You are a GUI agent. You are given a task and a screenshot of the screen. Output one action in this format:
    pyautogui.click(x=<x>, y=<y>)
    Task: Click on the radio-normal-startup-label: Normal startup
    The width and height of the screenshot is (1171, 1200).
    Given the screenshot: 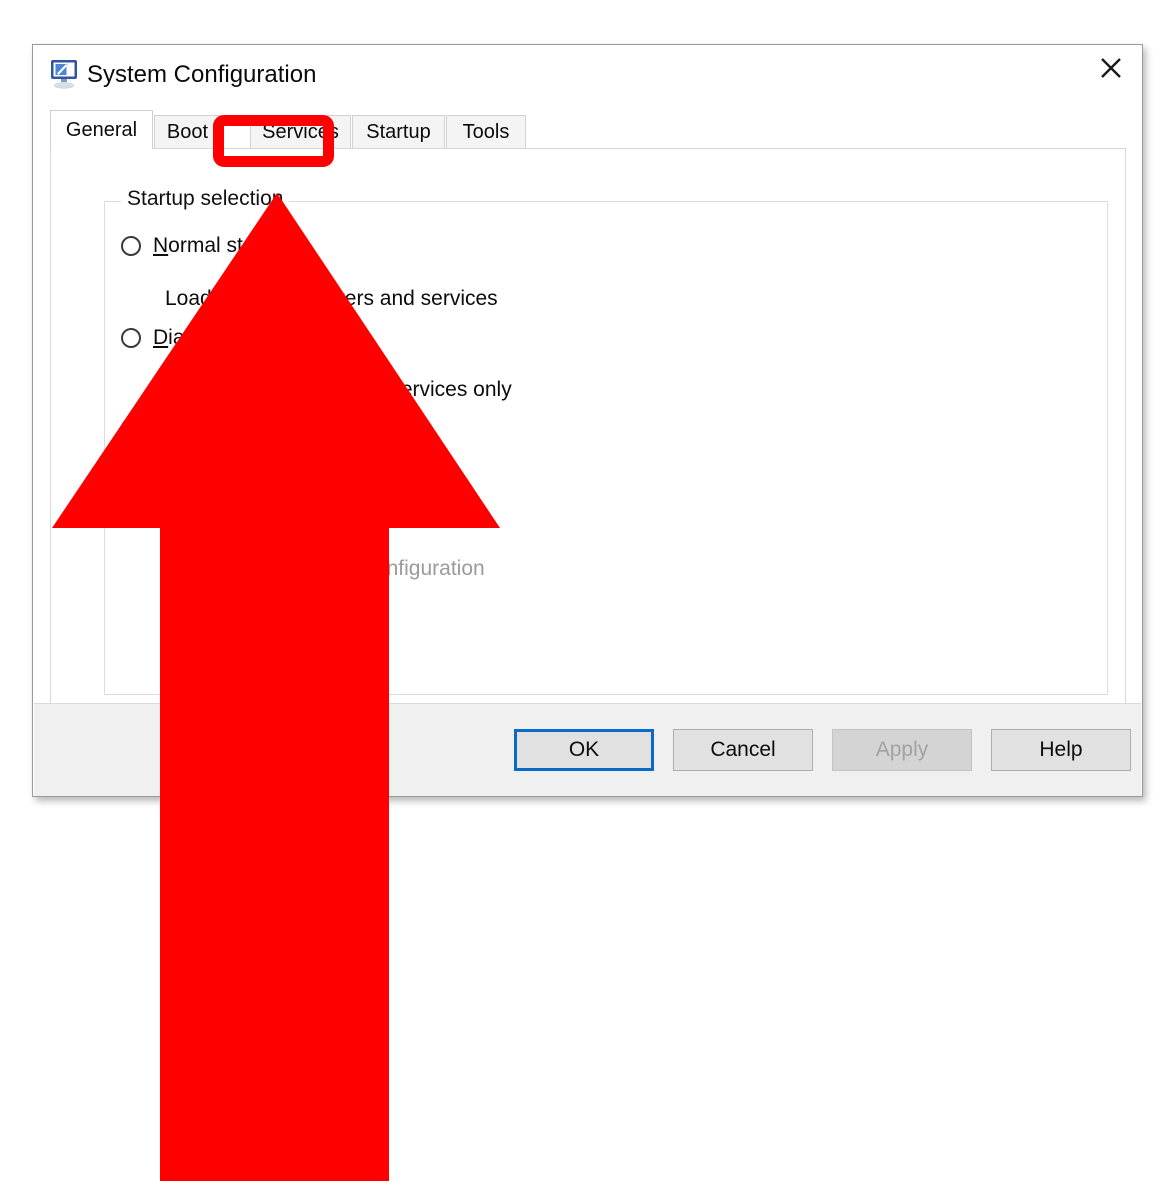 What is the action you would take?
    pyautogui.click(x=222, y=246)
    